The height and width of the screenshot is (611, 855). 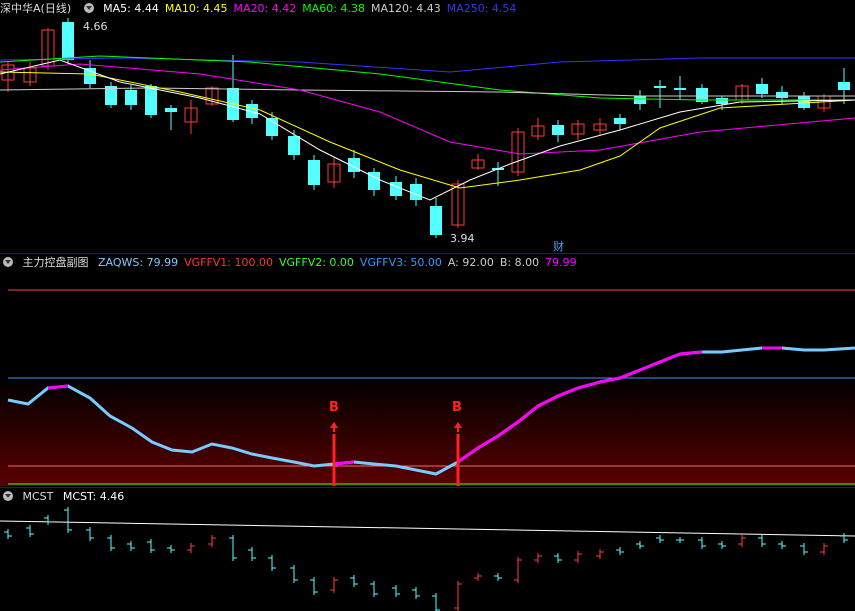 I want to click on indicator-value: VGFFV3: 50.00, so click(x=400, y=262).